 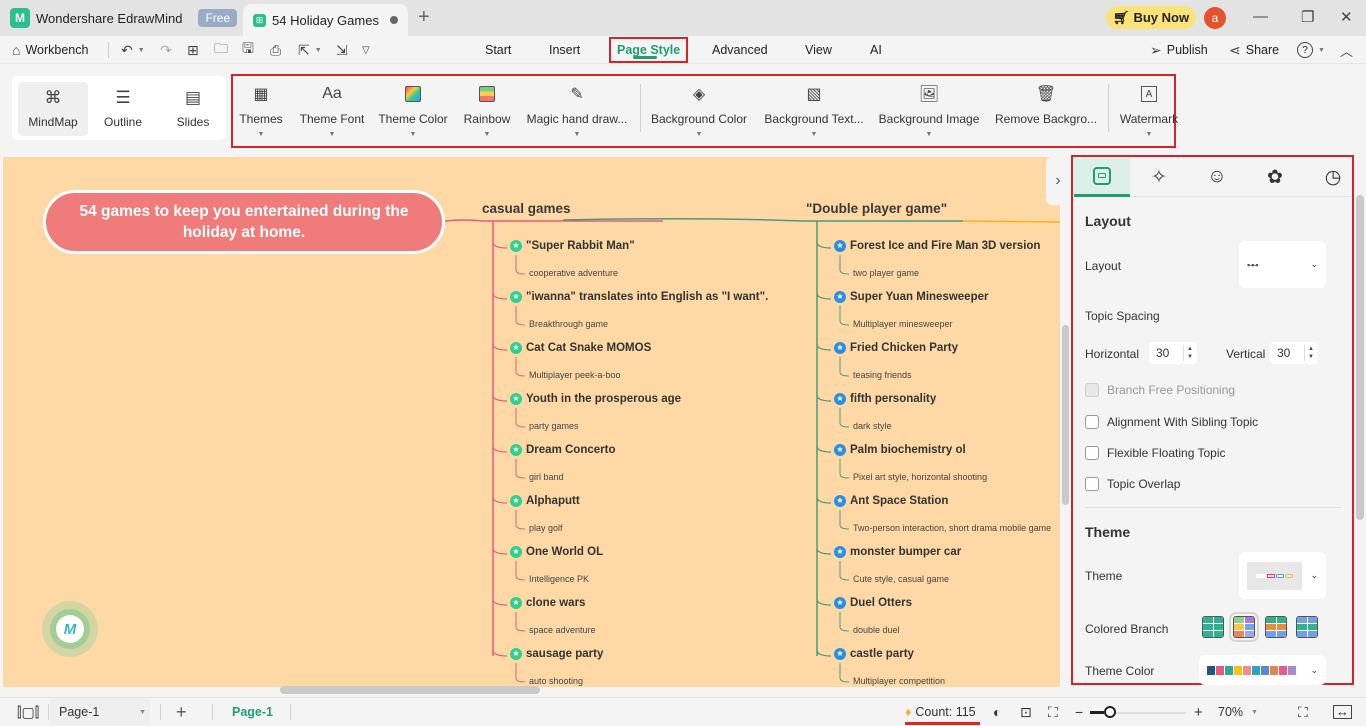 What do you see at coordinates (1217, 177) in the screenshot?
I see `panel-tab-icons: ☺` at bounding box center [1217, 177].